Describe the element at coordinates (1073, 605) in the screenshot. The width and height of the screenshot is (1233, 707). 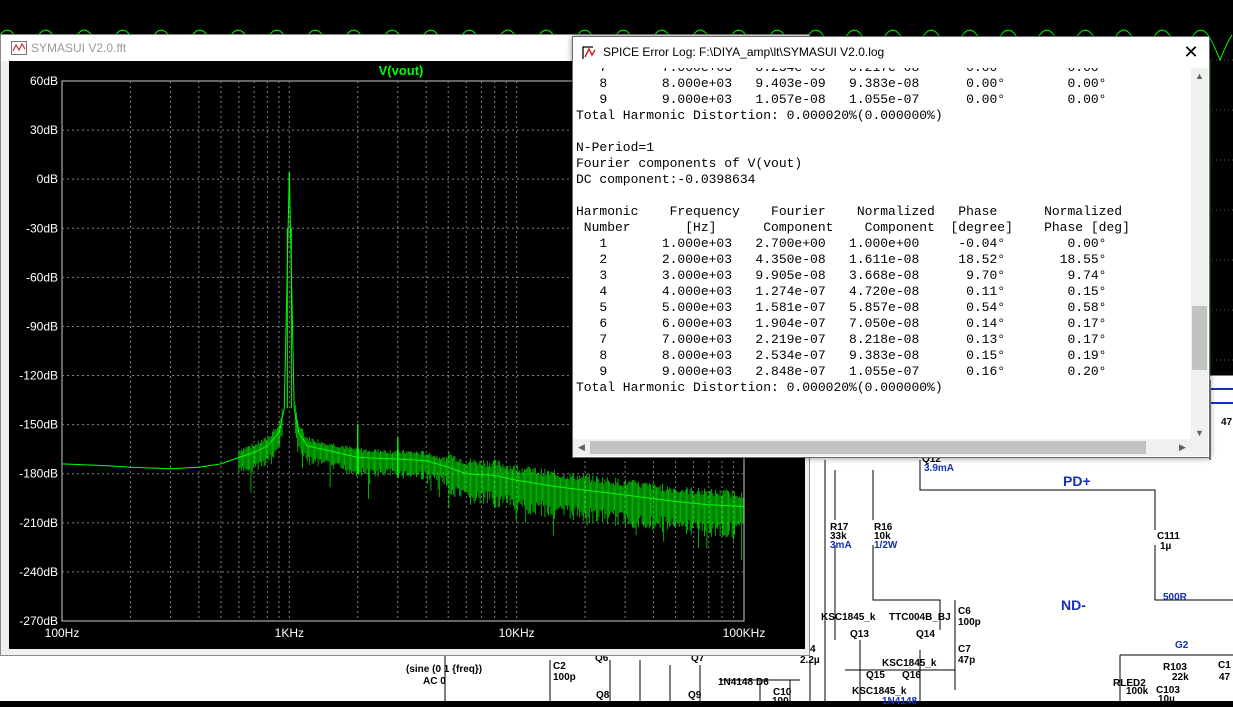
I see `net-label: ND-` at that location.